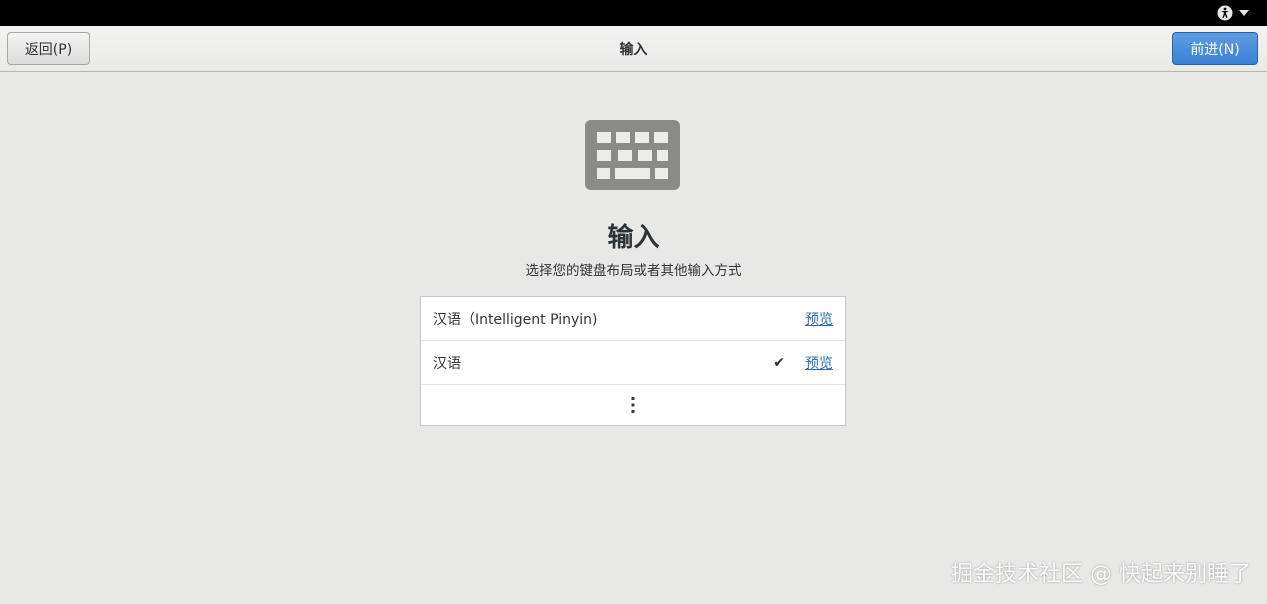 This screenshot has width=1267, height=604. Describe the element at coordinates (447, 363) in the screenshot. I see `input-source-label: 汉语` at that location.